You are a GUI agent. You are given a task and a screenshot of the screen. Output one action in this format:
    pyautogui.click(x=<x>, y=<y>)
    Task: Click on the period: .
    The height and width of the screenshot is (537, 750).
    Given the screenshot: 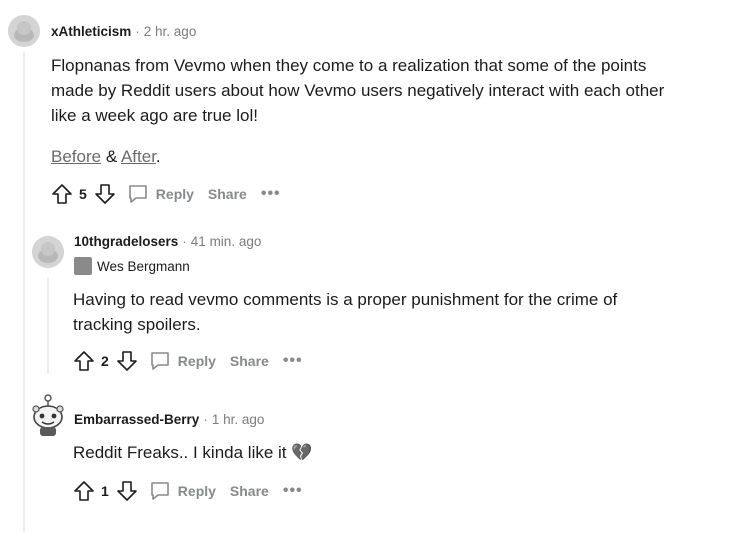 What is the action you would take?
    pyautogui.click(x=158, y=156)
    